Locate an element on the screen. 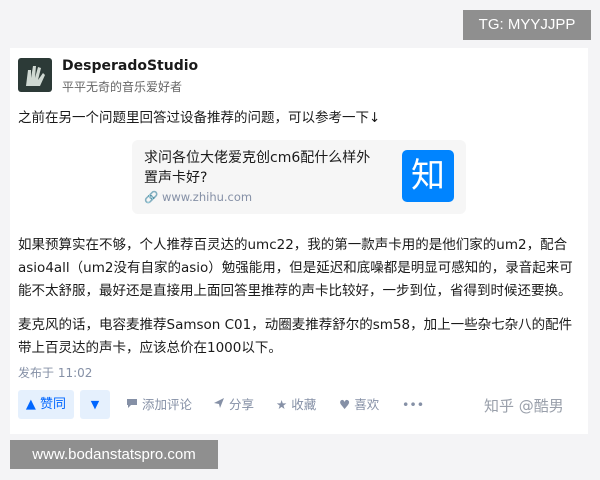  comment-icon is located at coordinates (132, 404).